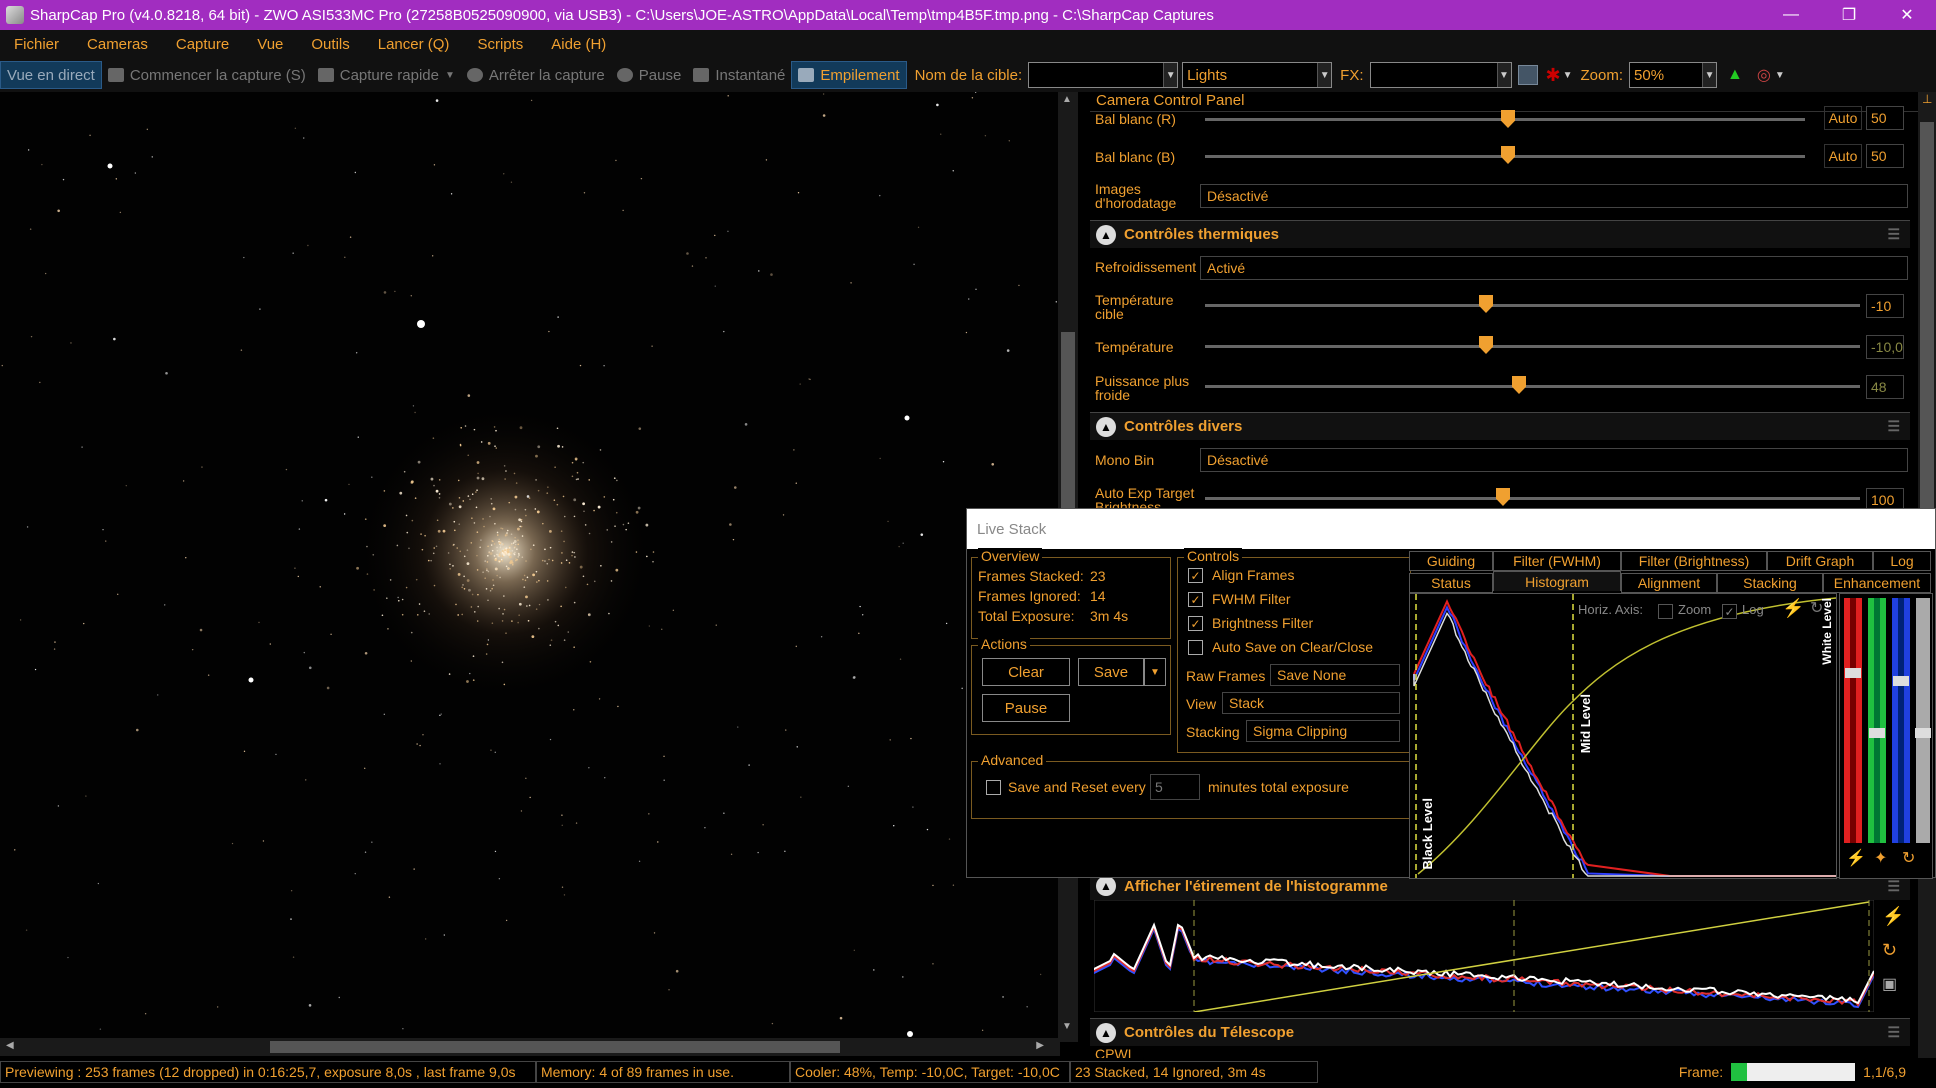  I want to click on zoom-checkbox, so click(1665, 611).